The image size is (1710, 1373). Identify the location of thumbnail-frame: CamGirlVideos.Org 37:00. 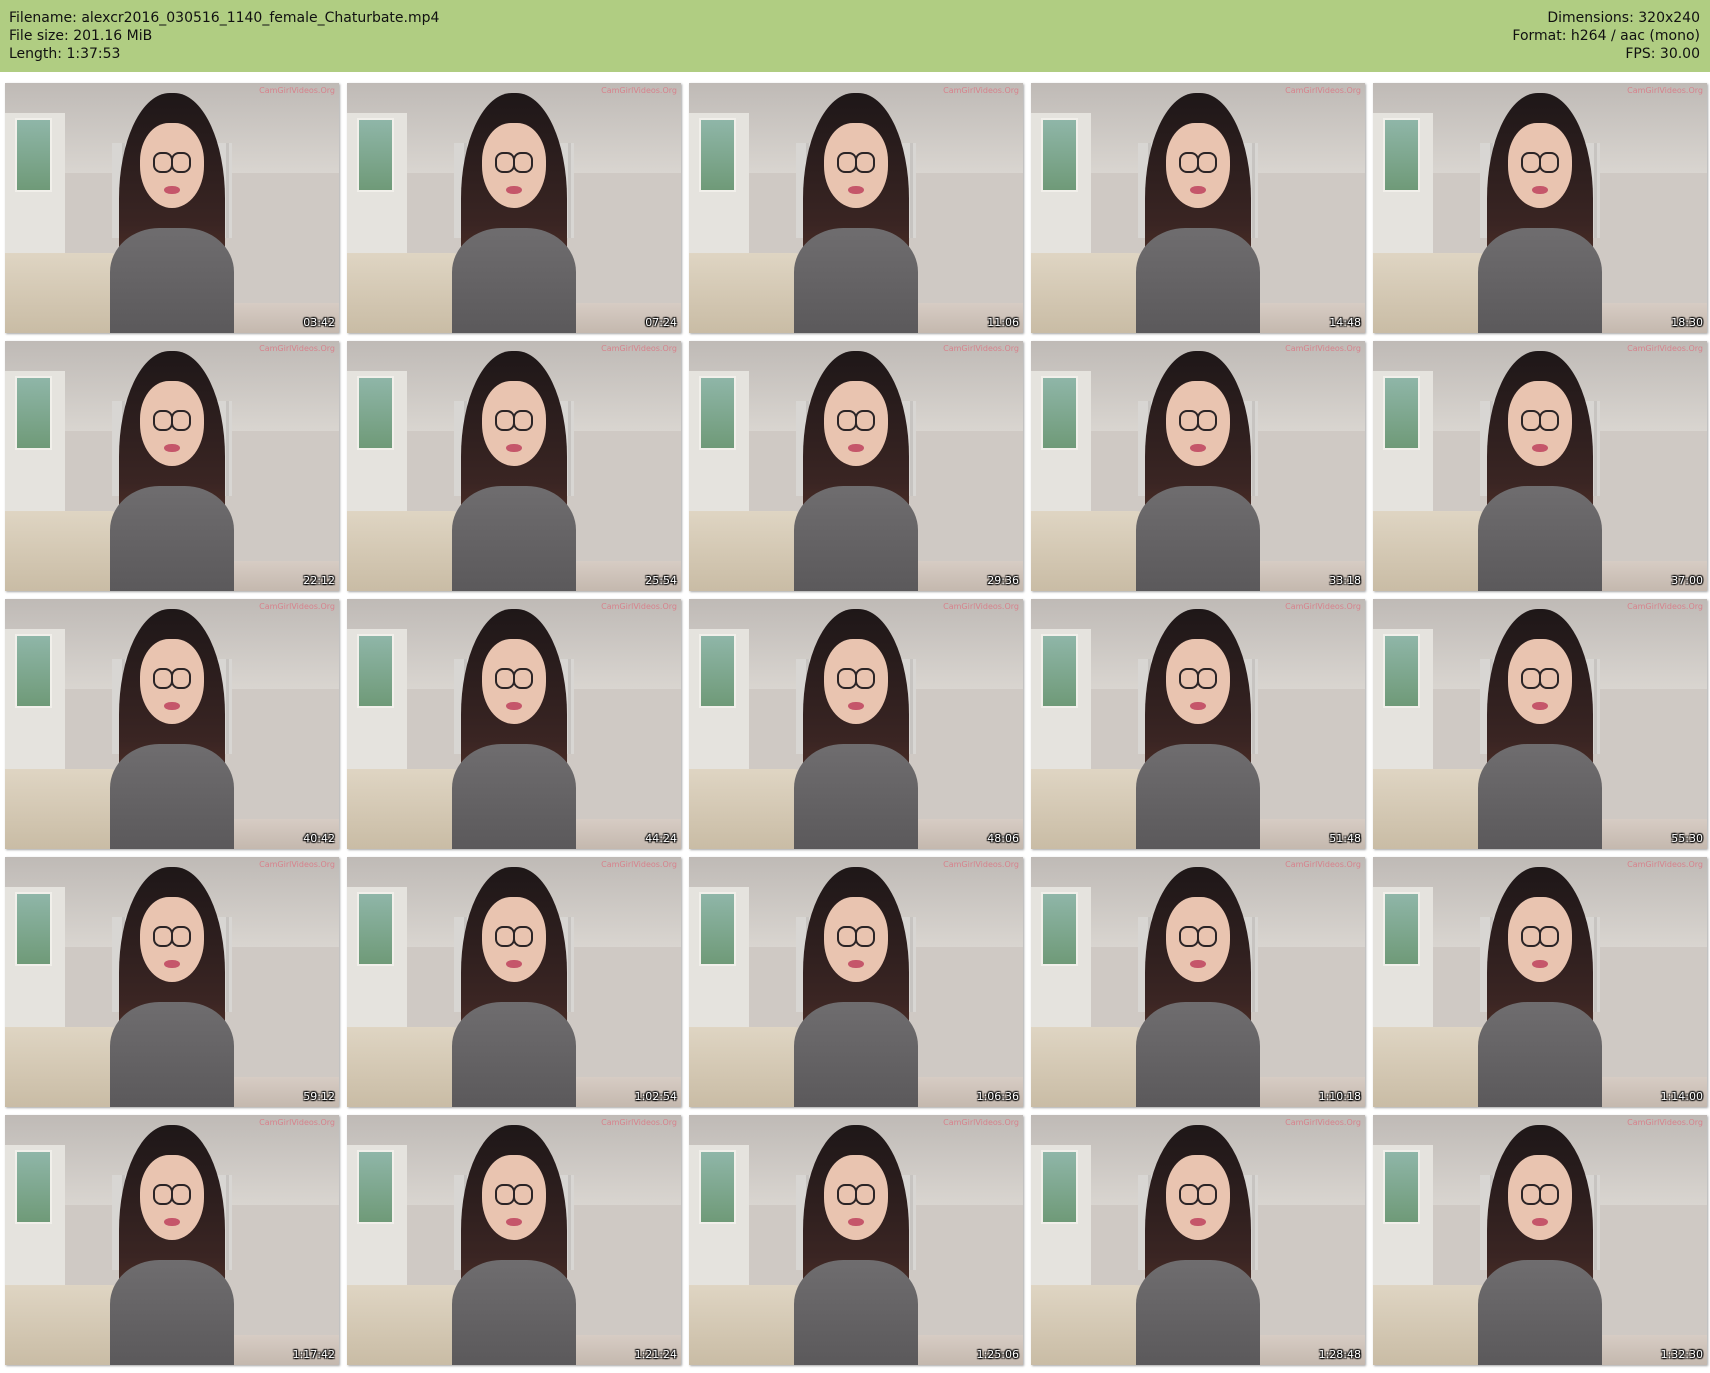
(1540, 466).